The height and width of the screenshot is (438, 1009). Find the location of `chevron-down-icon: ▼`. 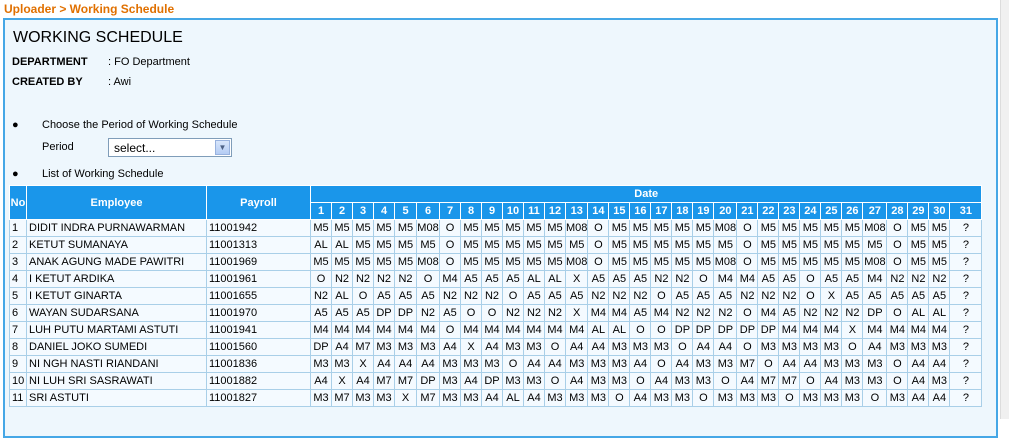

chevron-down-icon: ▼ is located at coordinates (222, 147).